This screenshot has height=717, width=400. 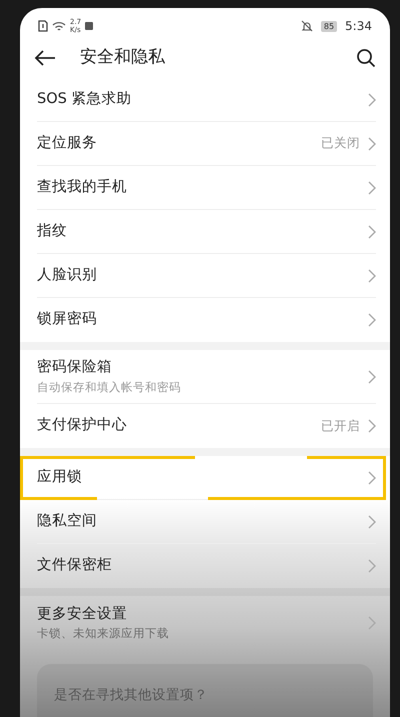 What do you see at coordinates (205, 522) in the screenshot?
I see `settings-row: 隐私空间` at bounding box center [205, 522].